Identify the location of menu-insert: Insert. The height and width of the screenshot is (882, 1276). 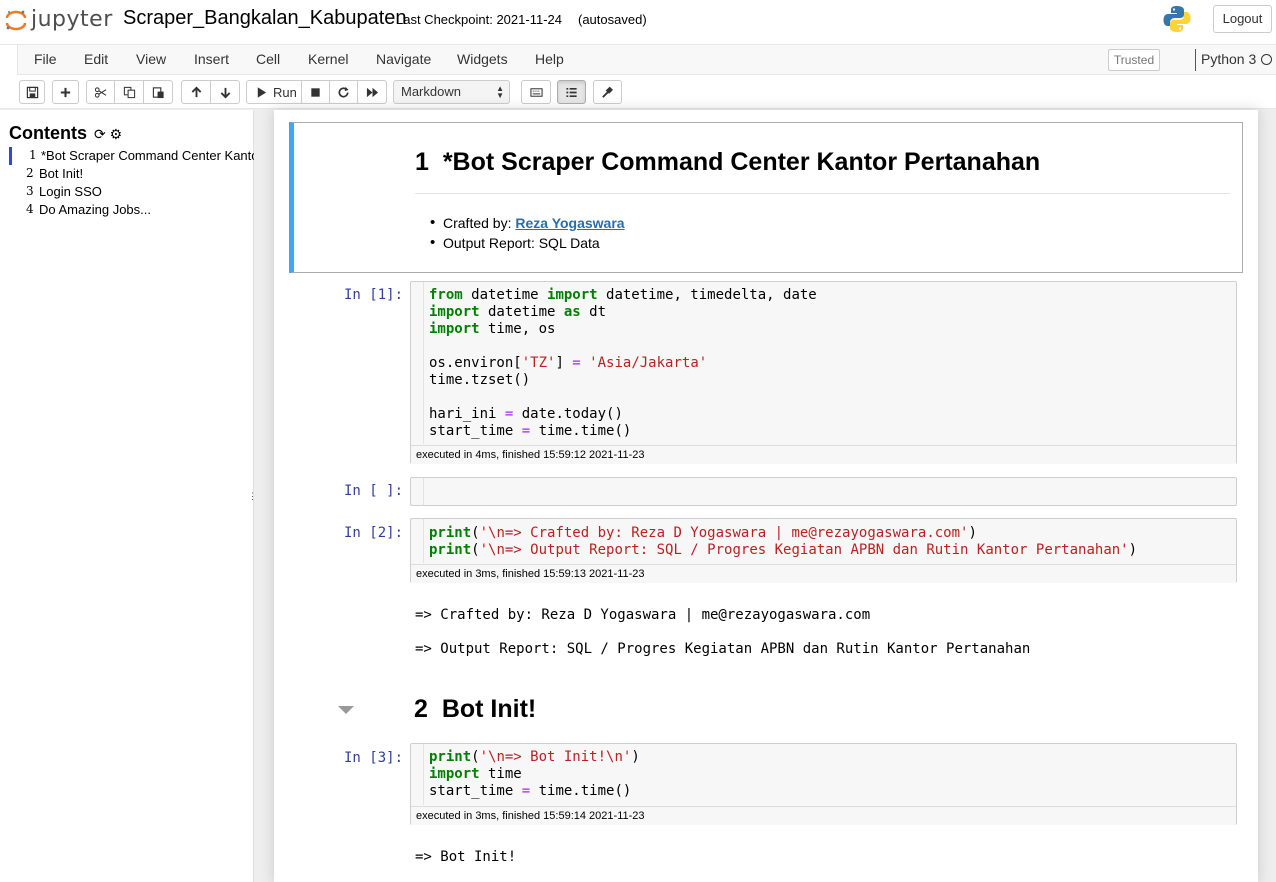
(211, 59).